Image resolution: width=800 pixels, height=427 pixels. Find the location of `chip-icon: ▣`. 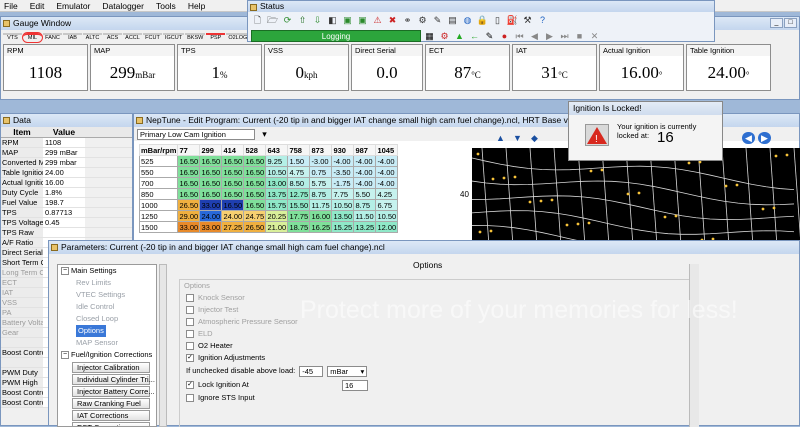

chip-icon: ▣ is located at coordinates (362, 20).